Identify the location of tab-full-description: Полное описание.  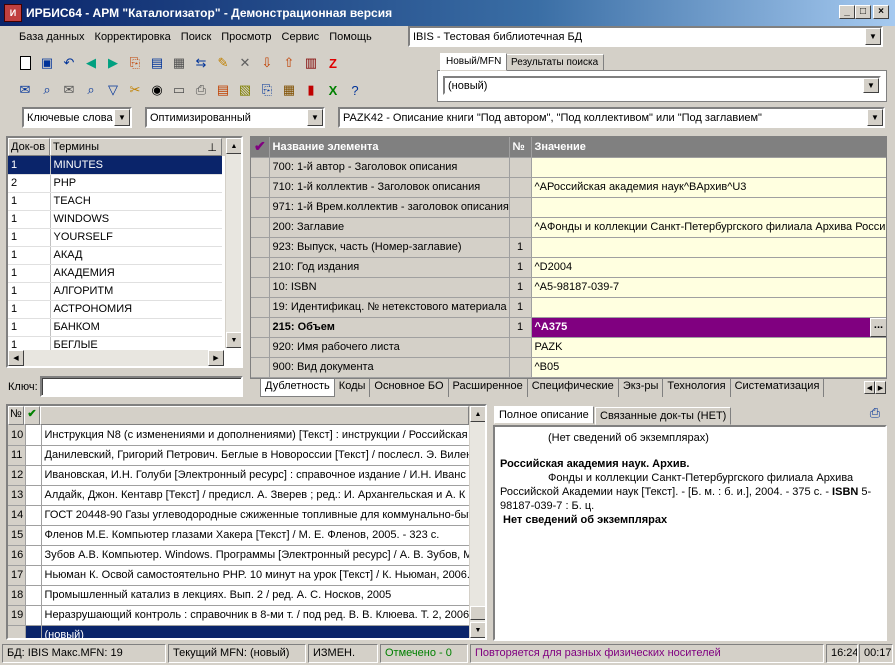
(544, 415).